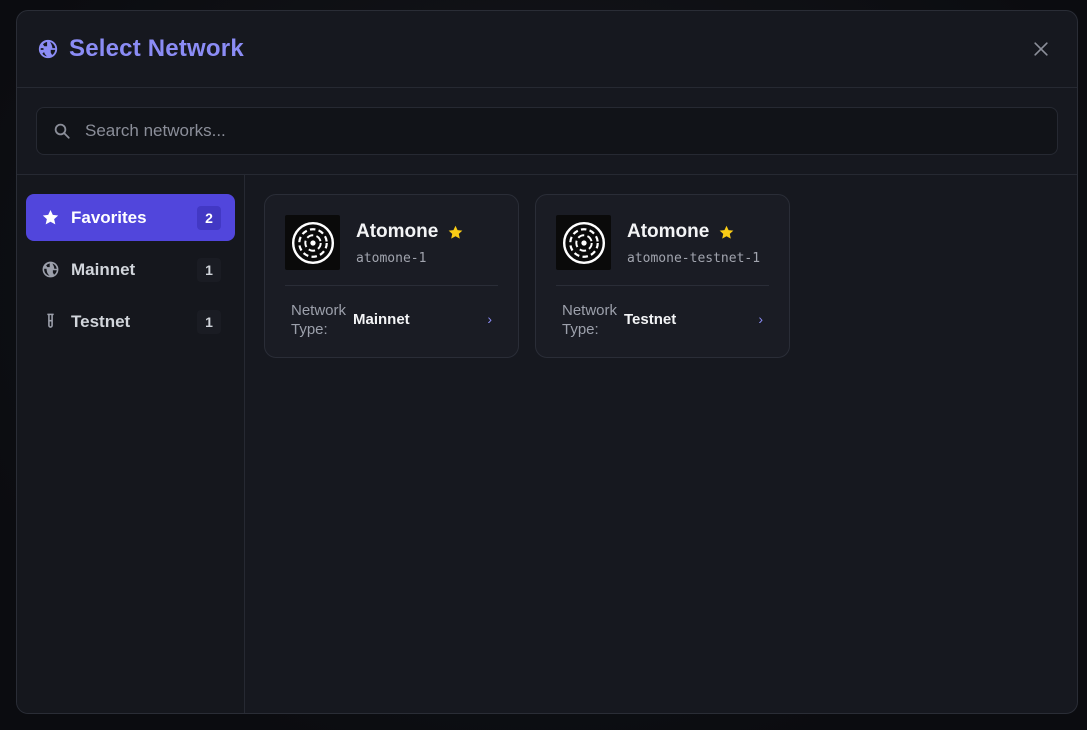 The width and height of the screenshot is (1087, 730). I want to click on search-section, so click(547, 131).